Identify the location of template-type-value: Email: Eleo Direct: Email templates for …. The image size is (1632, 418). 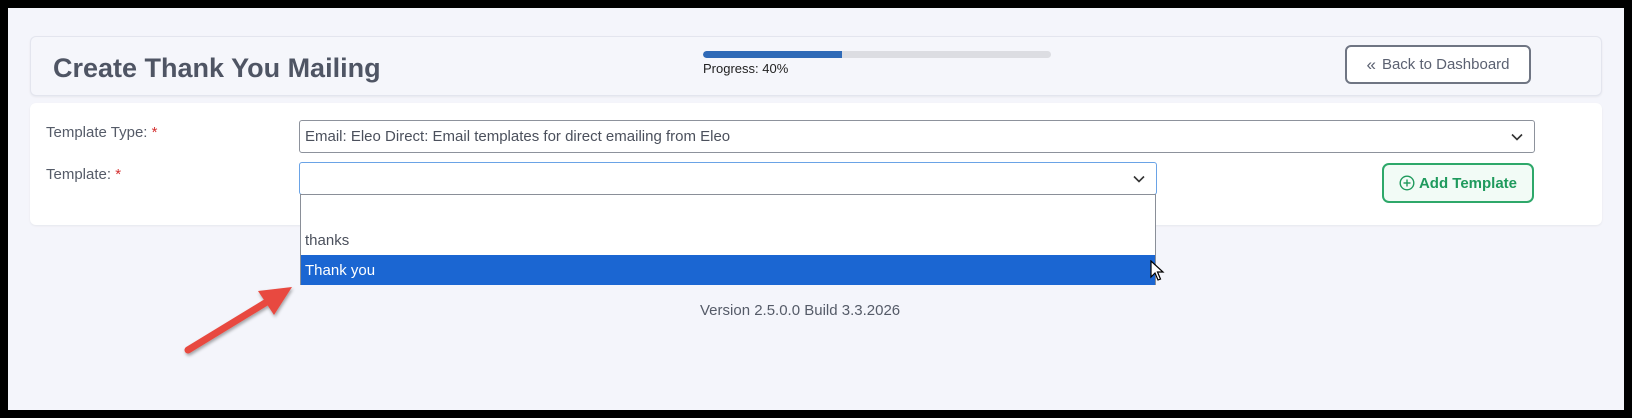
(518, 136).